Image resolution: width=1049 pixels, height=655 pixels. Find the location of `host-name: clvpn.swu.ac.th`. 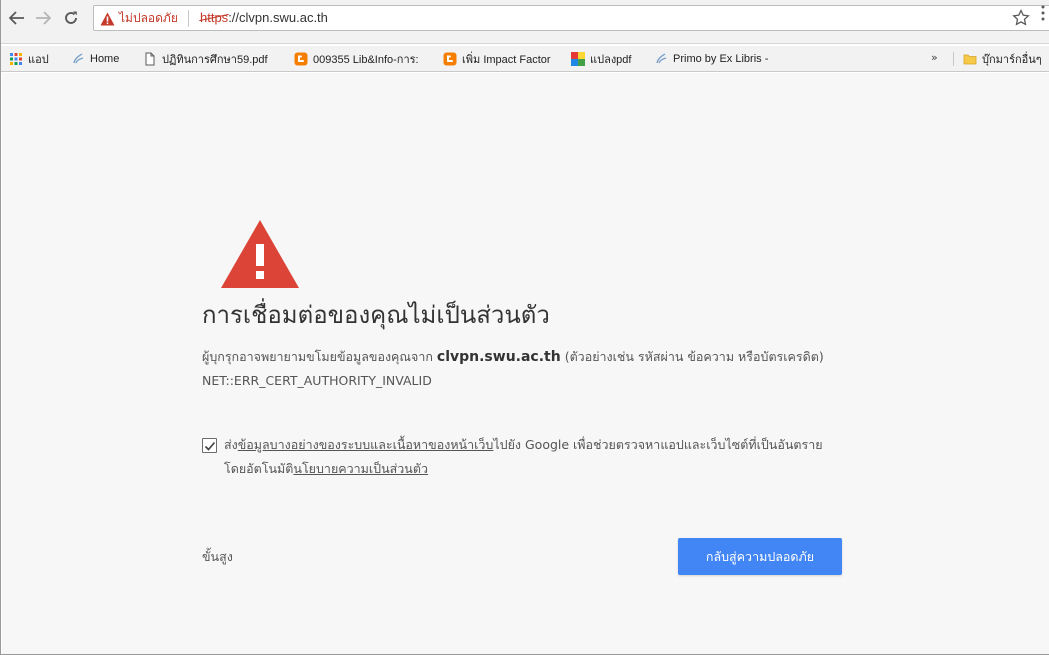

host-name: clvpn.swu.ac.th is located at coordinates (498, 357).